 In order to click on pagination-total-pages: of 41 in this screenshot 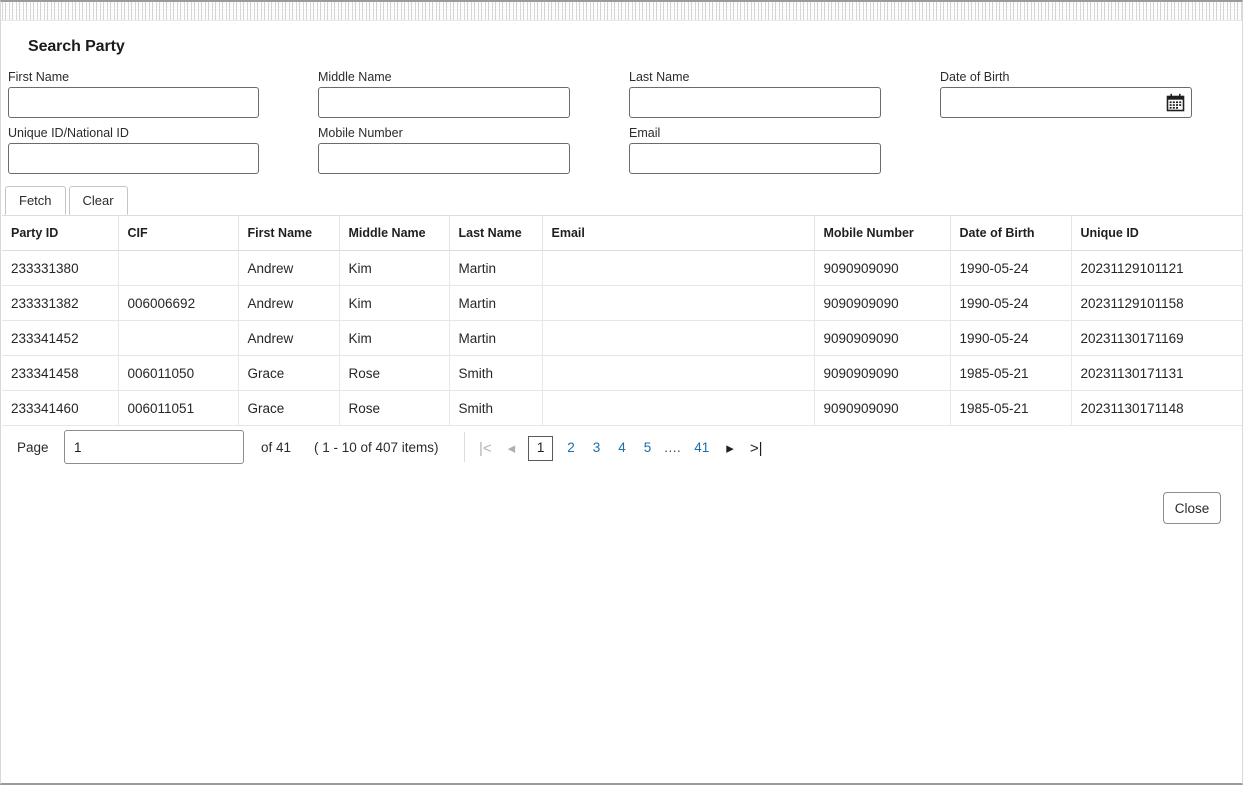, I will do `click(276, 447)`.